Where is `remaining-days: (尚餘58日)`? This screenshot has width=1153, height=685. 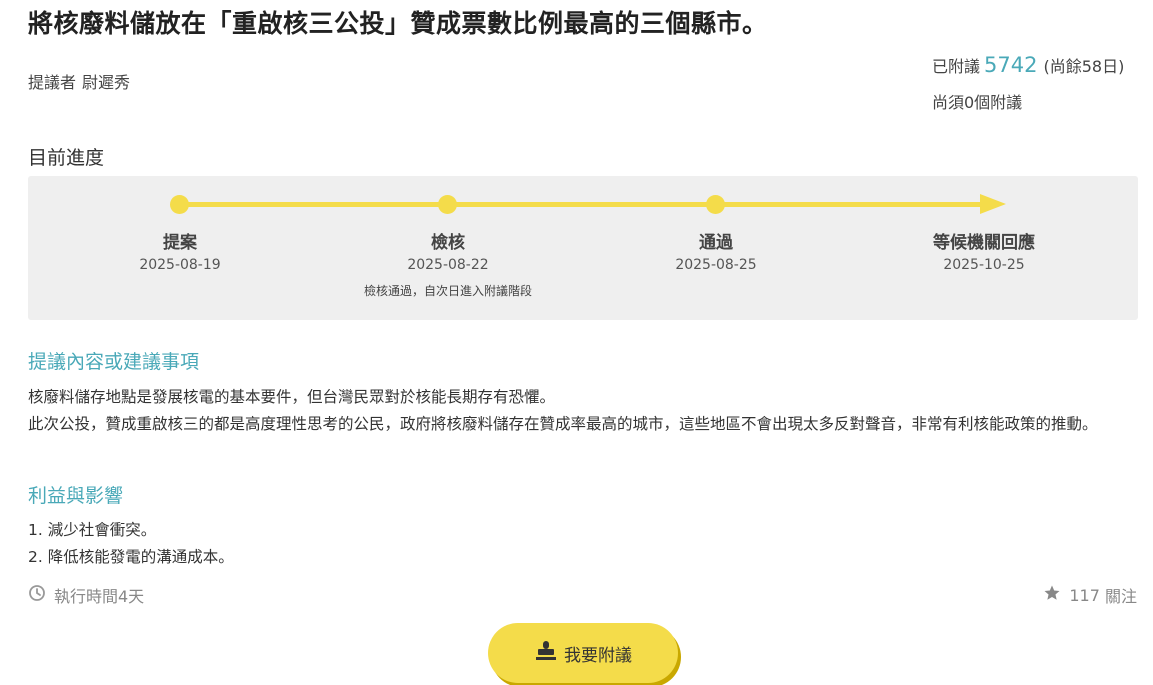
remaining-days: (尚餘58日) is located at coordinates (1084, 66).